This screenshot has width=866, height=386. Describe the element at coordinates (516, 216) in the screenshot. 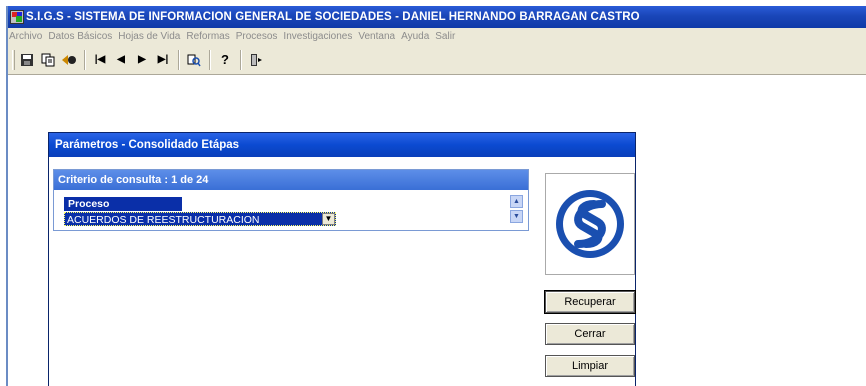

I see `scroll-down-icon: ▼` at that location.